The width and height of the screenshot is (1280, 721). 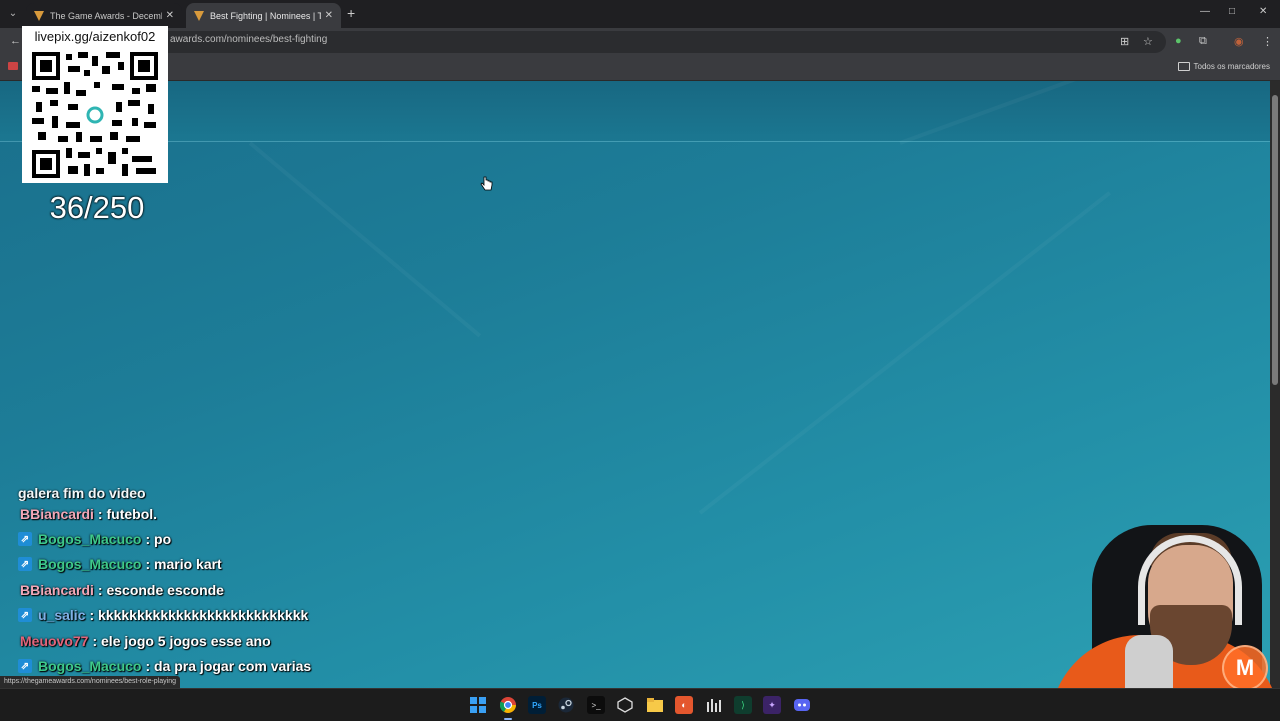 What do you see at coordinates (181, 640) in the screenshot?
I see `chat-text: : ele jogo 5 jogos esse ano` at bounding box center [181, 640].